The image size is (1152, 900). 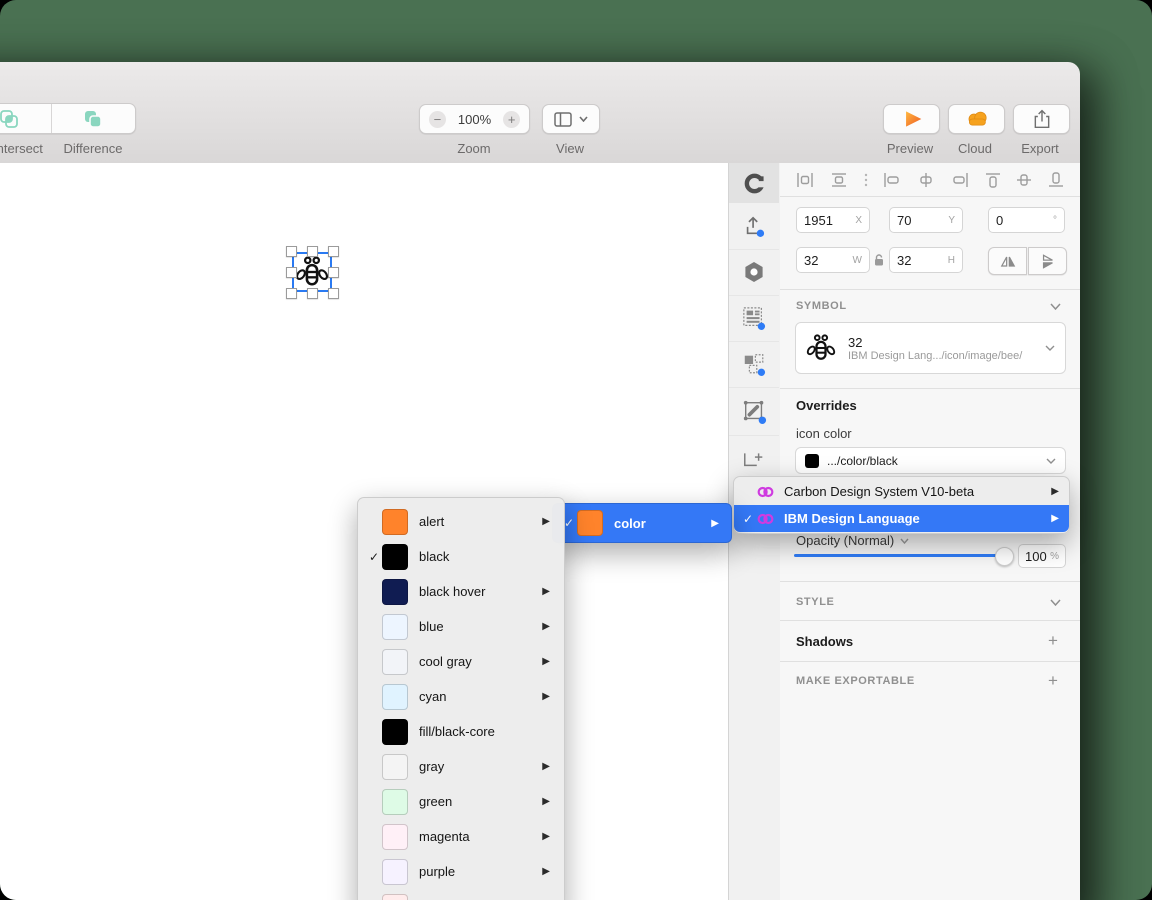 What do you see at coordinates (754, 272) in the screenshot?
I see `hexagon-plugin-button` at bounding box center [754, 272].